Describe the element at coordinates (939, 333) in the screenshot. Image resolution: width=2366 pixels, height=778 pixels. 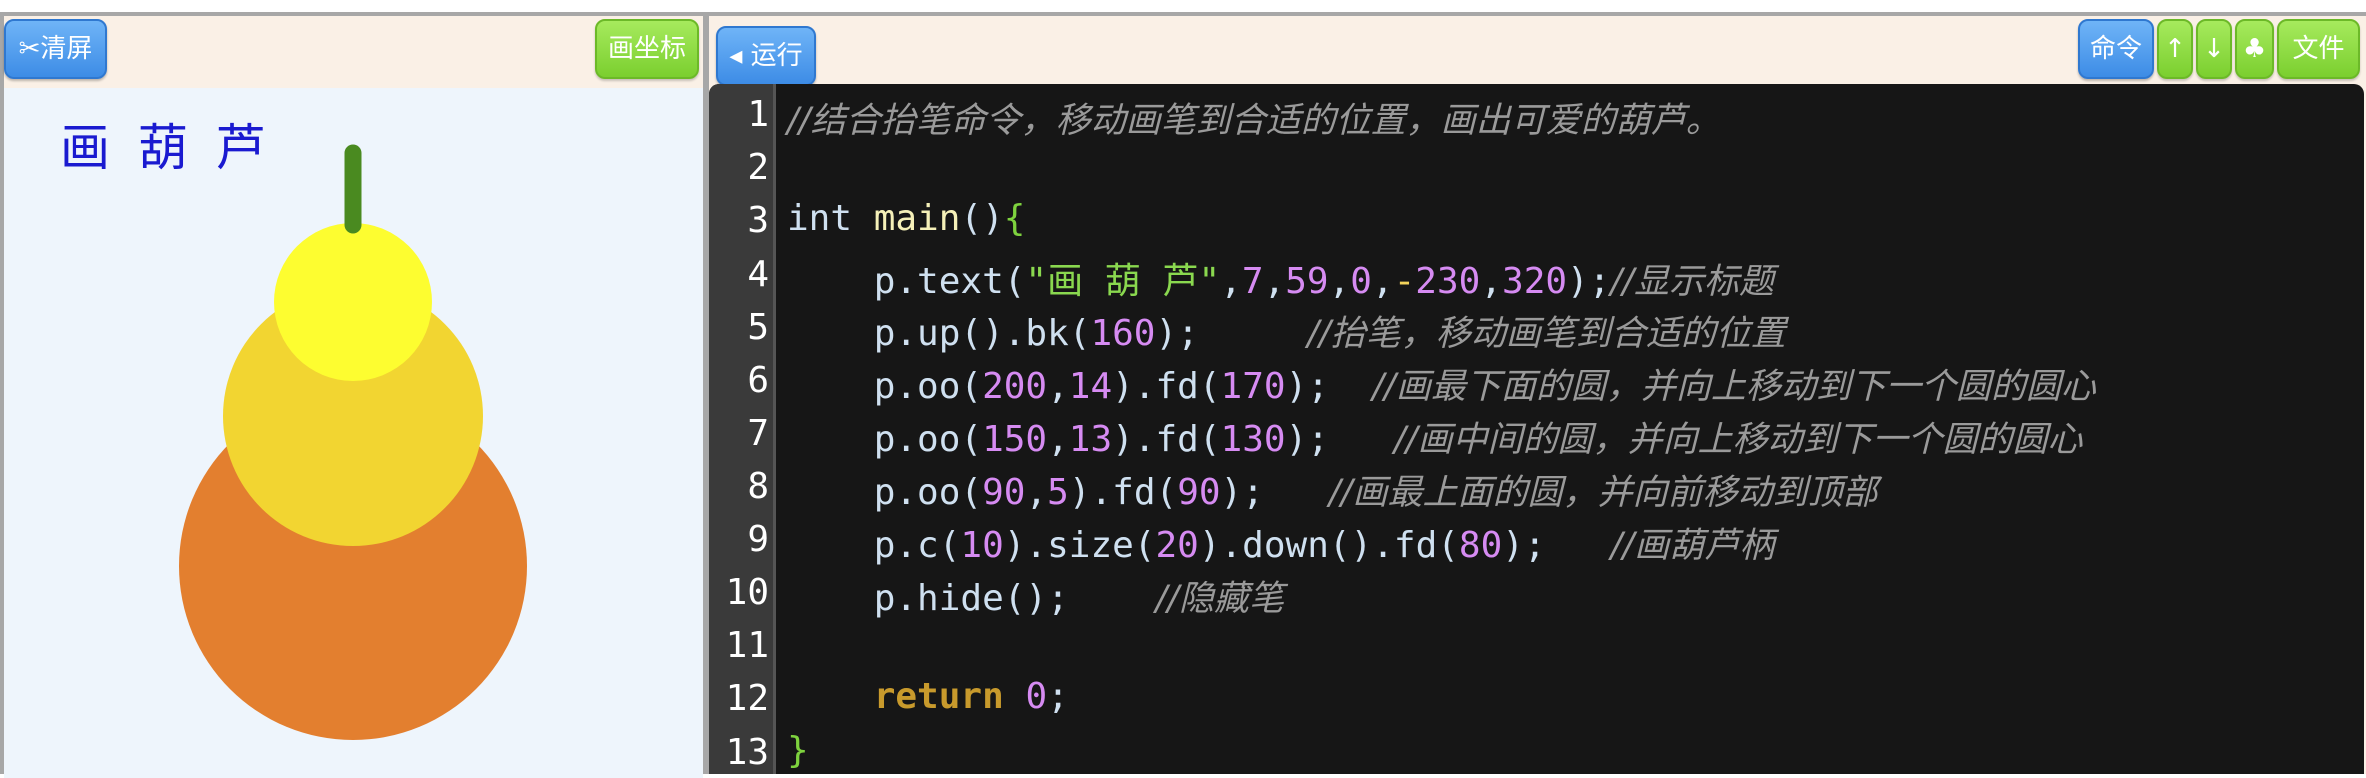
I see `code-token: p.up().bk(` at that location.